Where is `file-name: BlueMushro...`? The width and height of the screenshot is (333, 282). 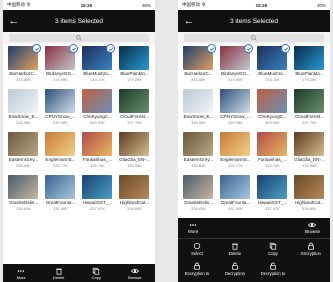 file-name: BlueMushro... is located at coordinates (272, 73).